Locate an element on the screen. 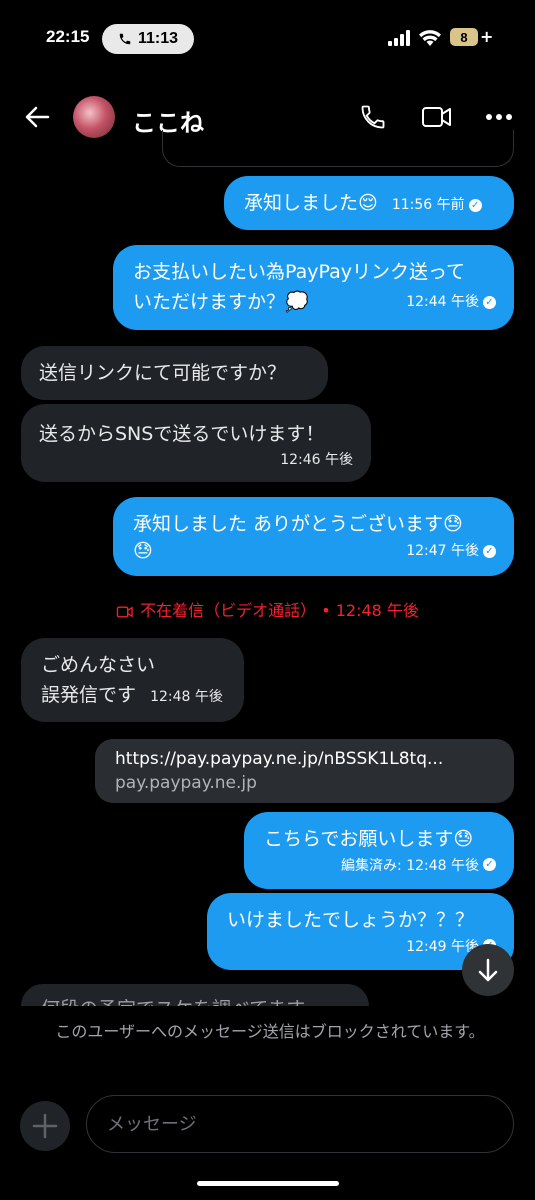  back-arrow-icon is located at coordinates (37, 117).